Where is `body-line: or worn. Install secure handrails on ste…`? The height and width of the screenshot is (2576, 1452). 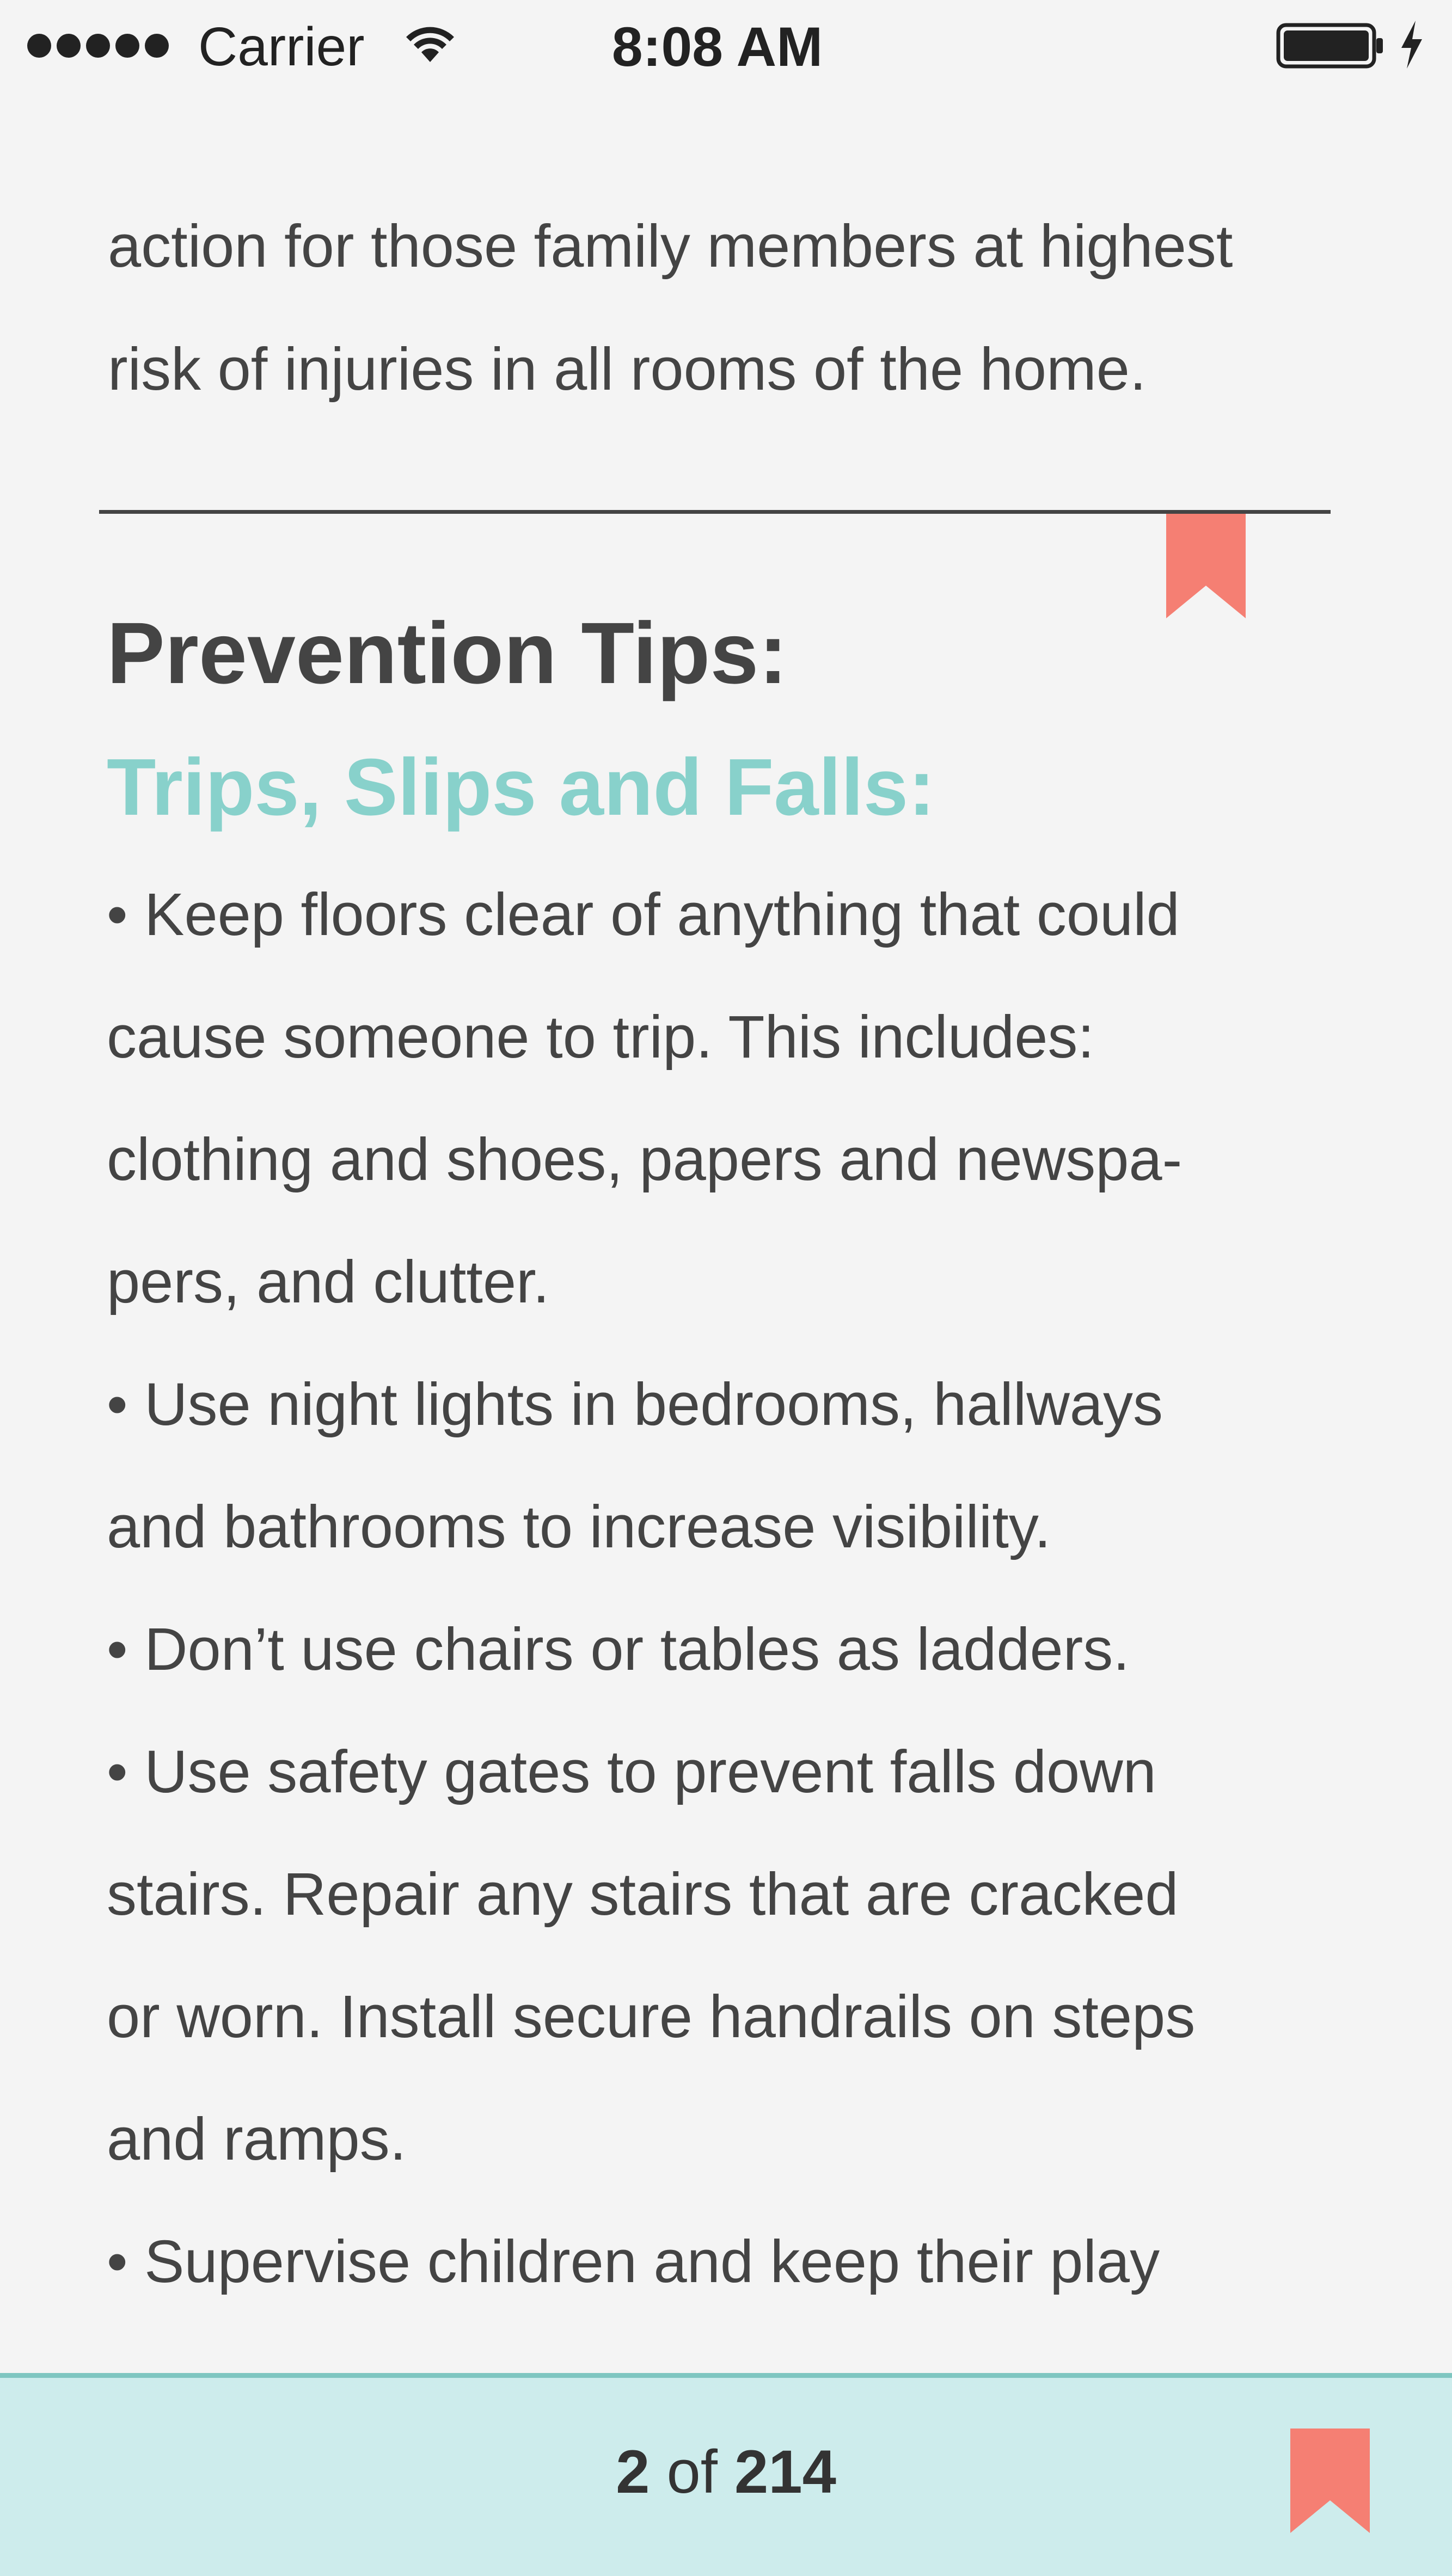
body-line: or worn. Install secure handrails on ste… is located at coordinates (651, 2016).